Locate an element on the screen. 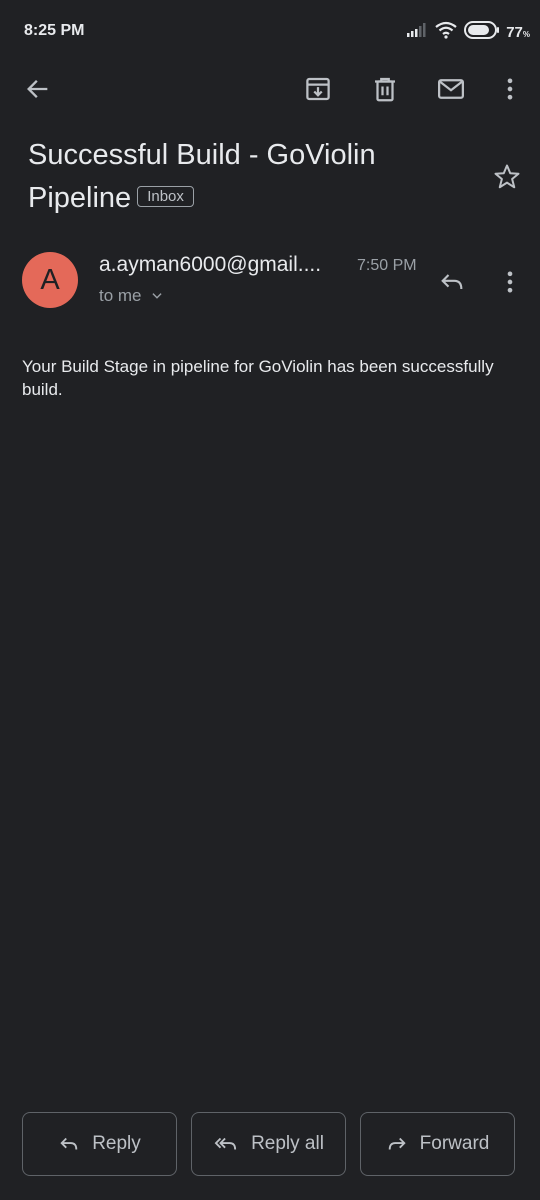 Image resolution: width=540 pixels, height=1200 pixels. subject-text: Successful Build - GoViolin Pipeline is located at coordinates (202, 176).